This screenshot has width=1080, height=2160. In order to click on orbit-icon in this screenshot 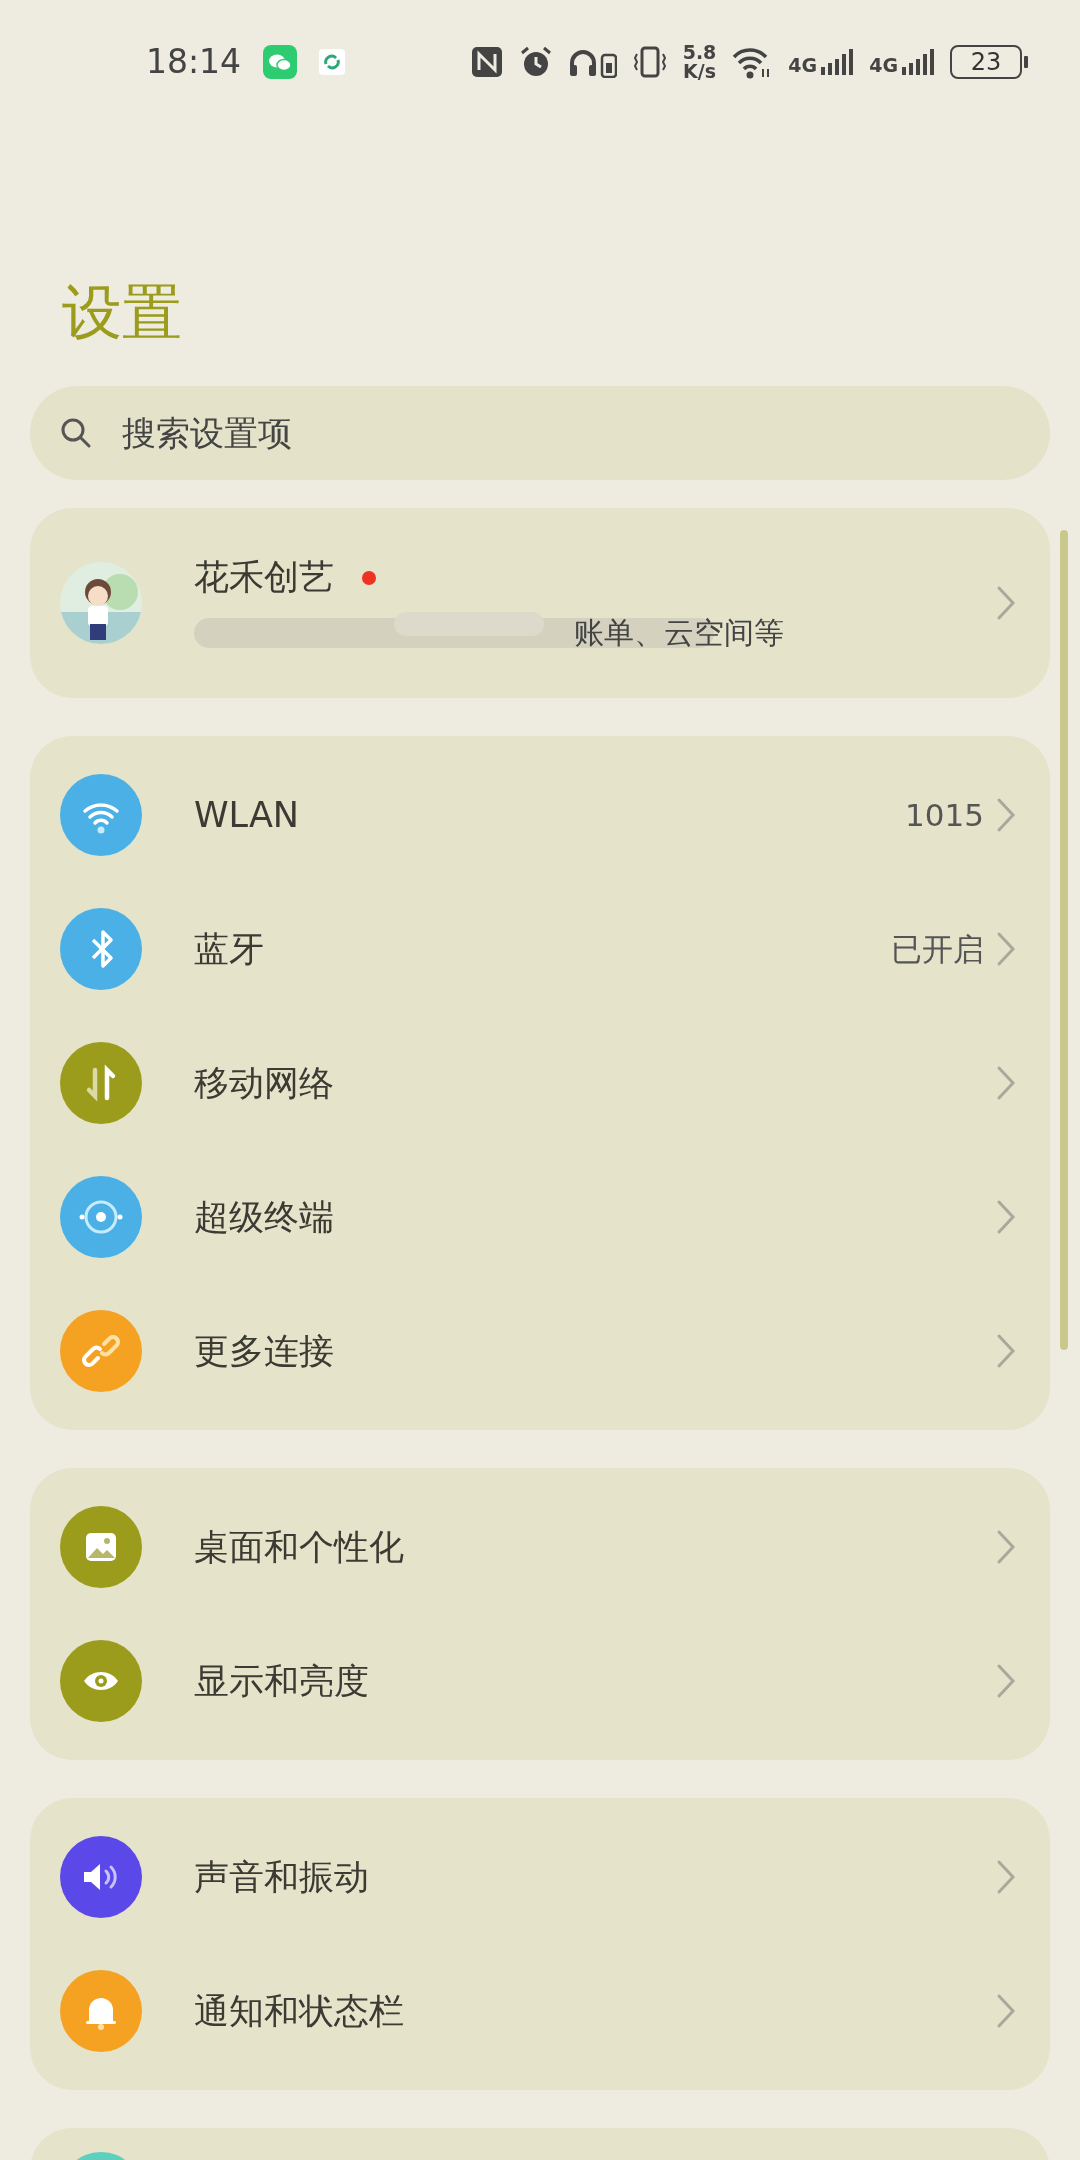, I will do `click(101, 1217)`.